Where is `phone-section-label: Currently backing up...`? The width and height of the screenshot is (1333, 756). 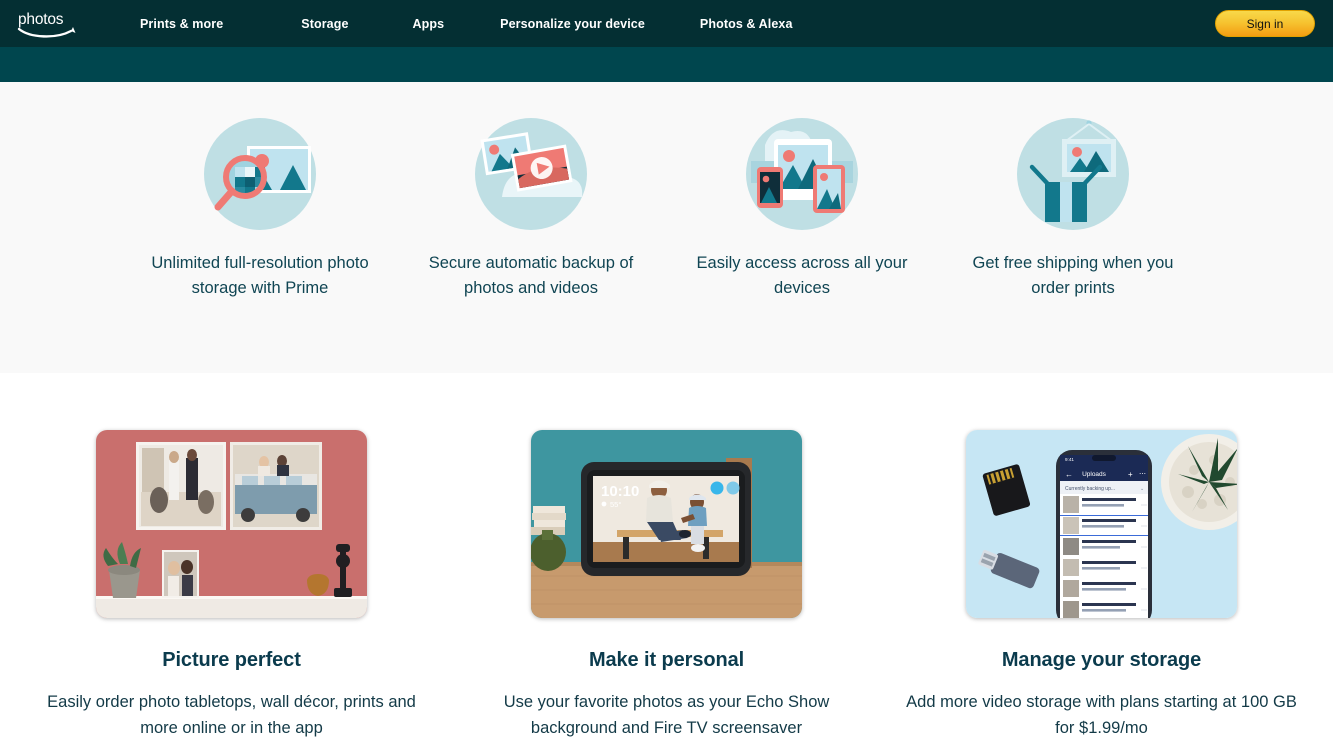 phone-section-label: Currently backing up... is located at coordinates (1090, 489).